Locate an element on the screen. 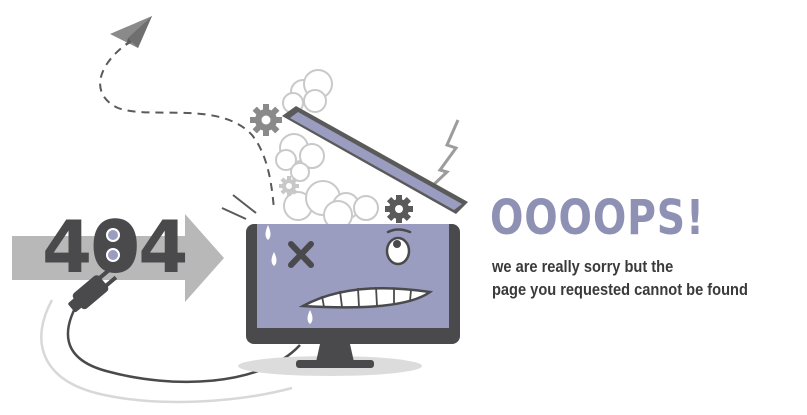 This screenshot has width=807, height=415. paper-plane-icon is located at coordinates (131, 32).